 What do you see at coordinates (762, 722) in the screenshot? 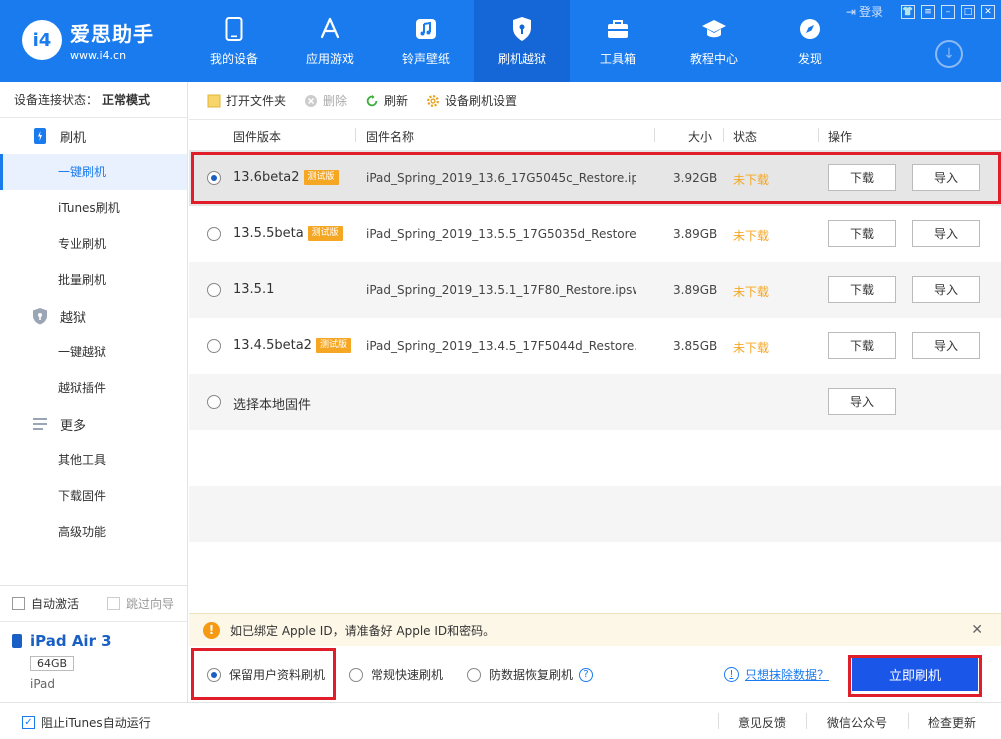
I see `feedback-link: 意见反馈` at bounding box center [762, 722].